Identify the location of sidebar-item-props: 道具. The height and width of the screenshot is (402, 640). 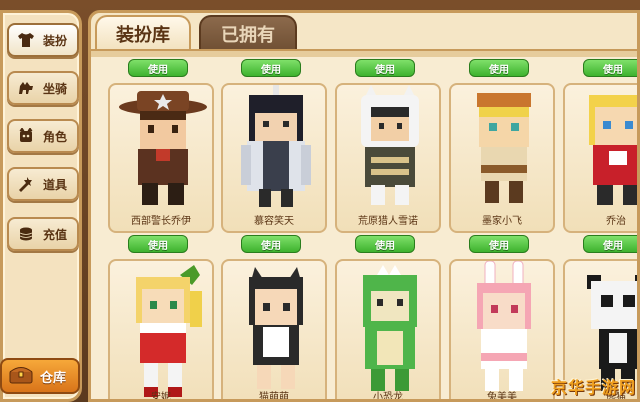
(43, 184).